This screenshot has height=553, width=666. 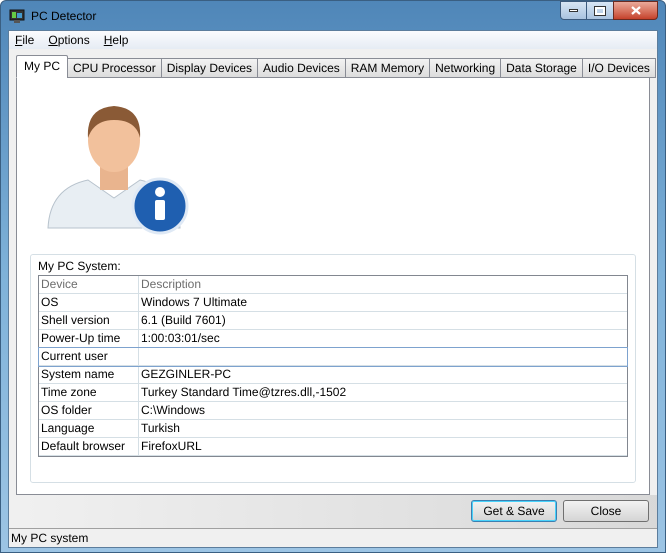 I want to click on group-title: My PC System:, so click(x=80, y=266).